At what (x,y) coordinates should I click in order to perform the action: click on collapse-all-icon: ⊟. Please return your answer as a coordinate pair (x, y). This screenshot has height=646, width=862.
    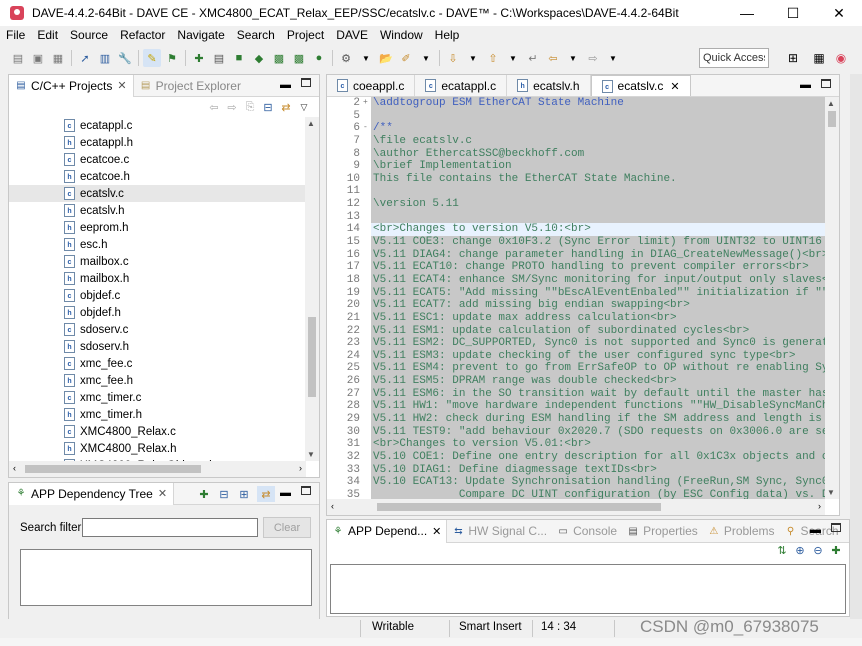
    Looking at the image, I should click on (268, 107).